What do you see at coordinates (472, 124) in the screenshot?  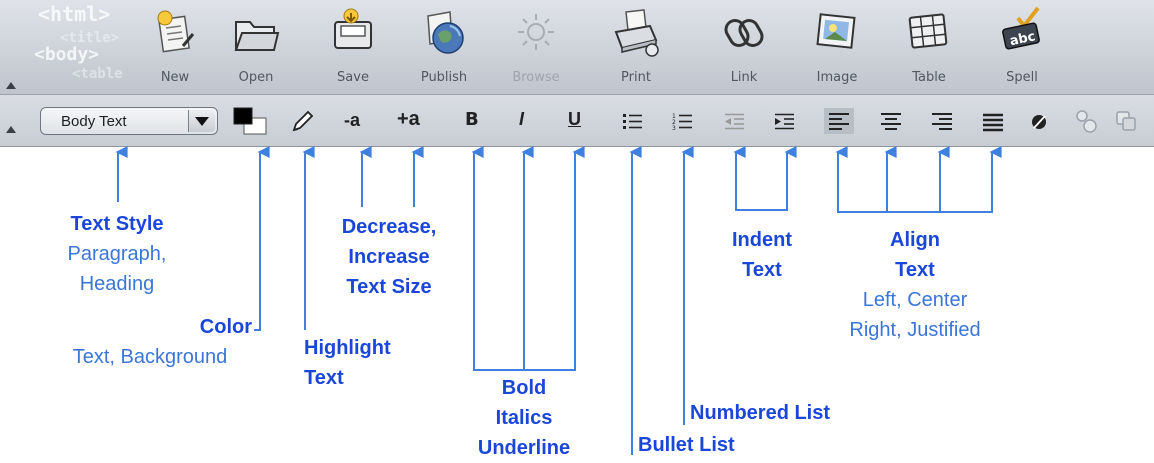 I see `bold-button: B` at bounding box center [472, 124].